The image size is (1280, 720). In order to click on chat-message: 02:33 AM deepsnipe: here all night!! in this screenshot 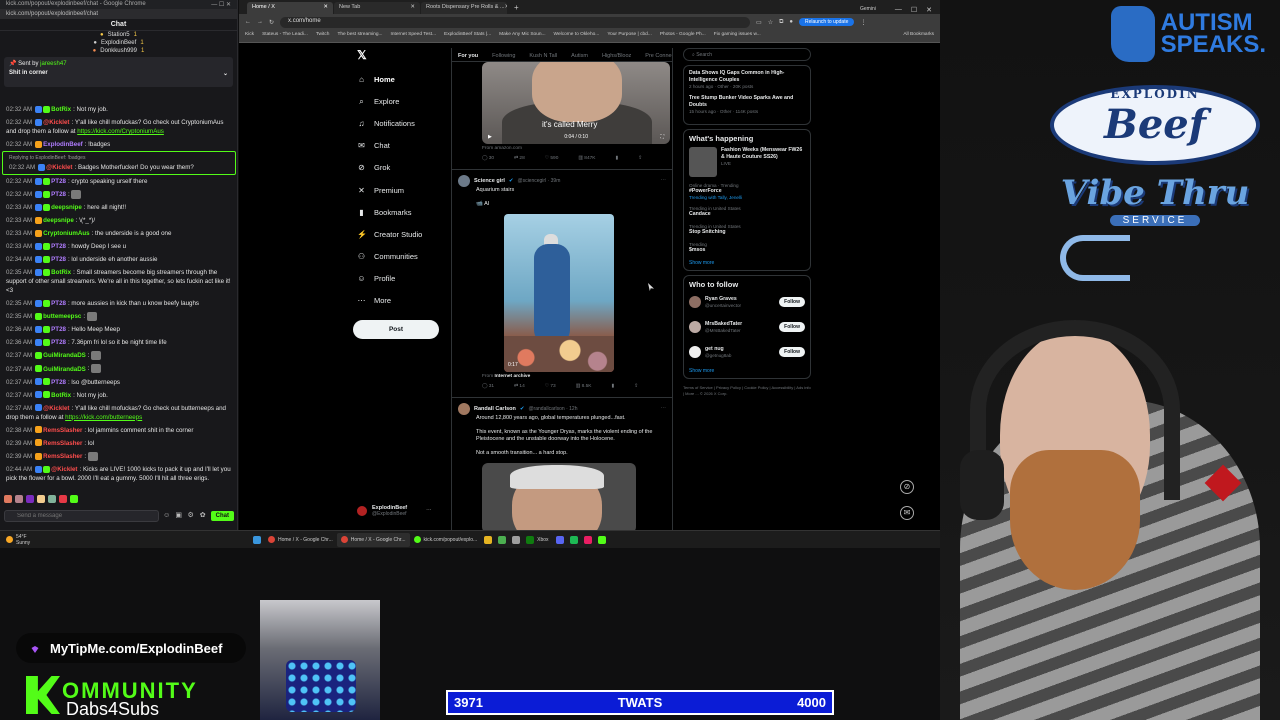, I will do `click(118, 207)`.